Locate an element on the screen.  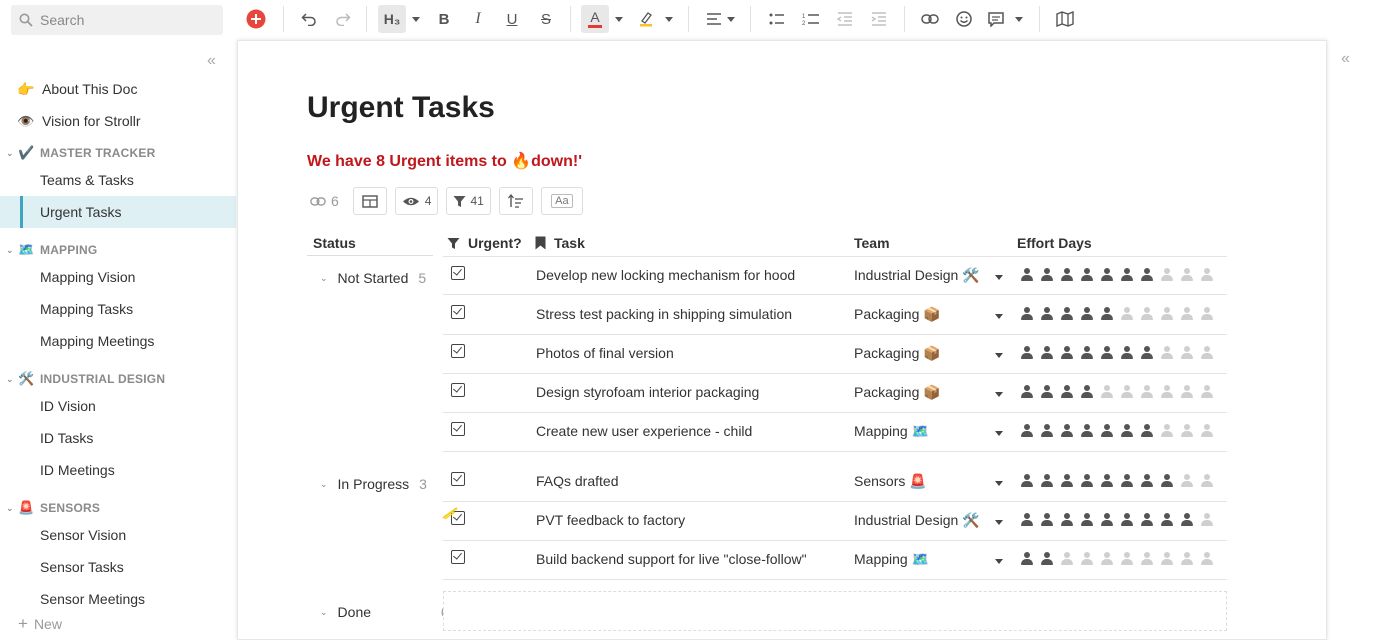
team-cell: Packaging 📦 is located at coordinates (897, 314).